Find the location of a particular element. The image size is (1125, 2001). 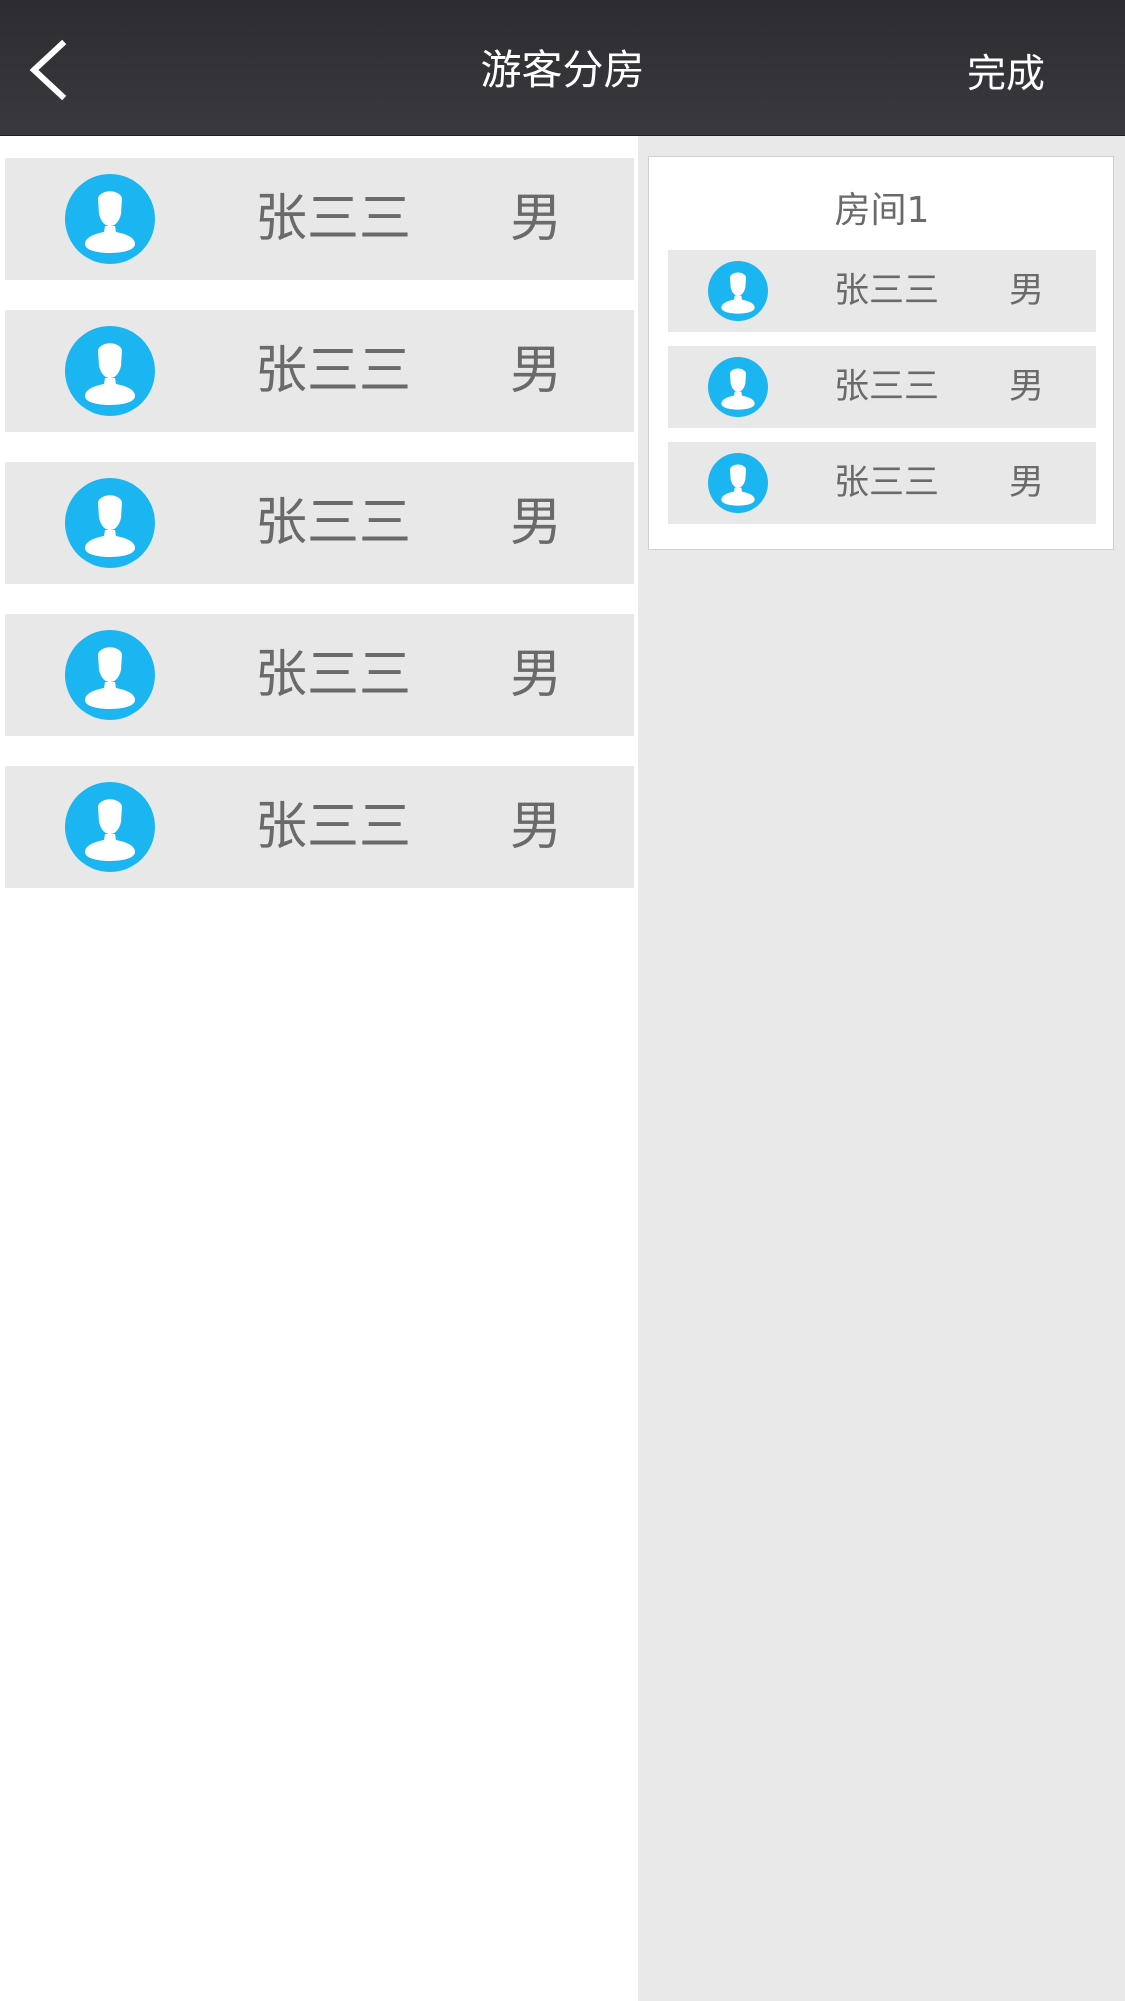

room-card: 房间1 张三三 男 张三三 男 张三三 男 is located at coordinates (881, 353).